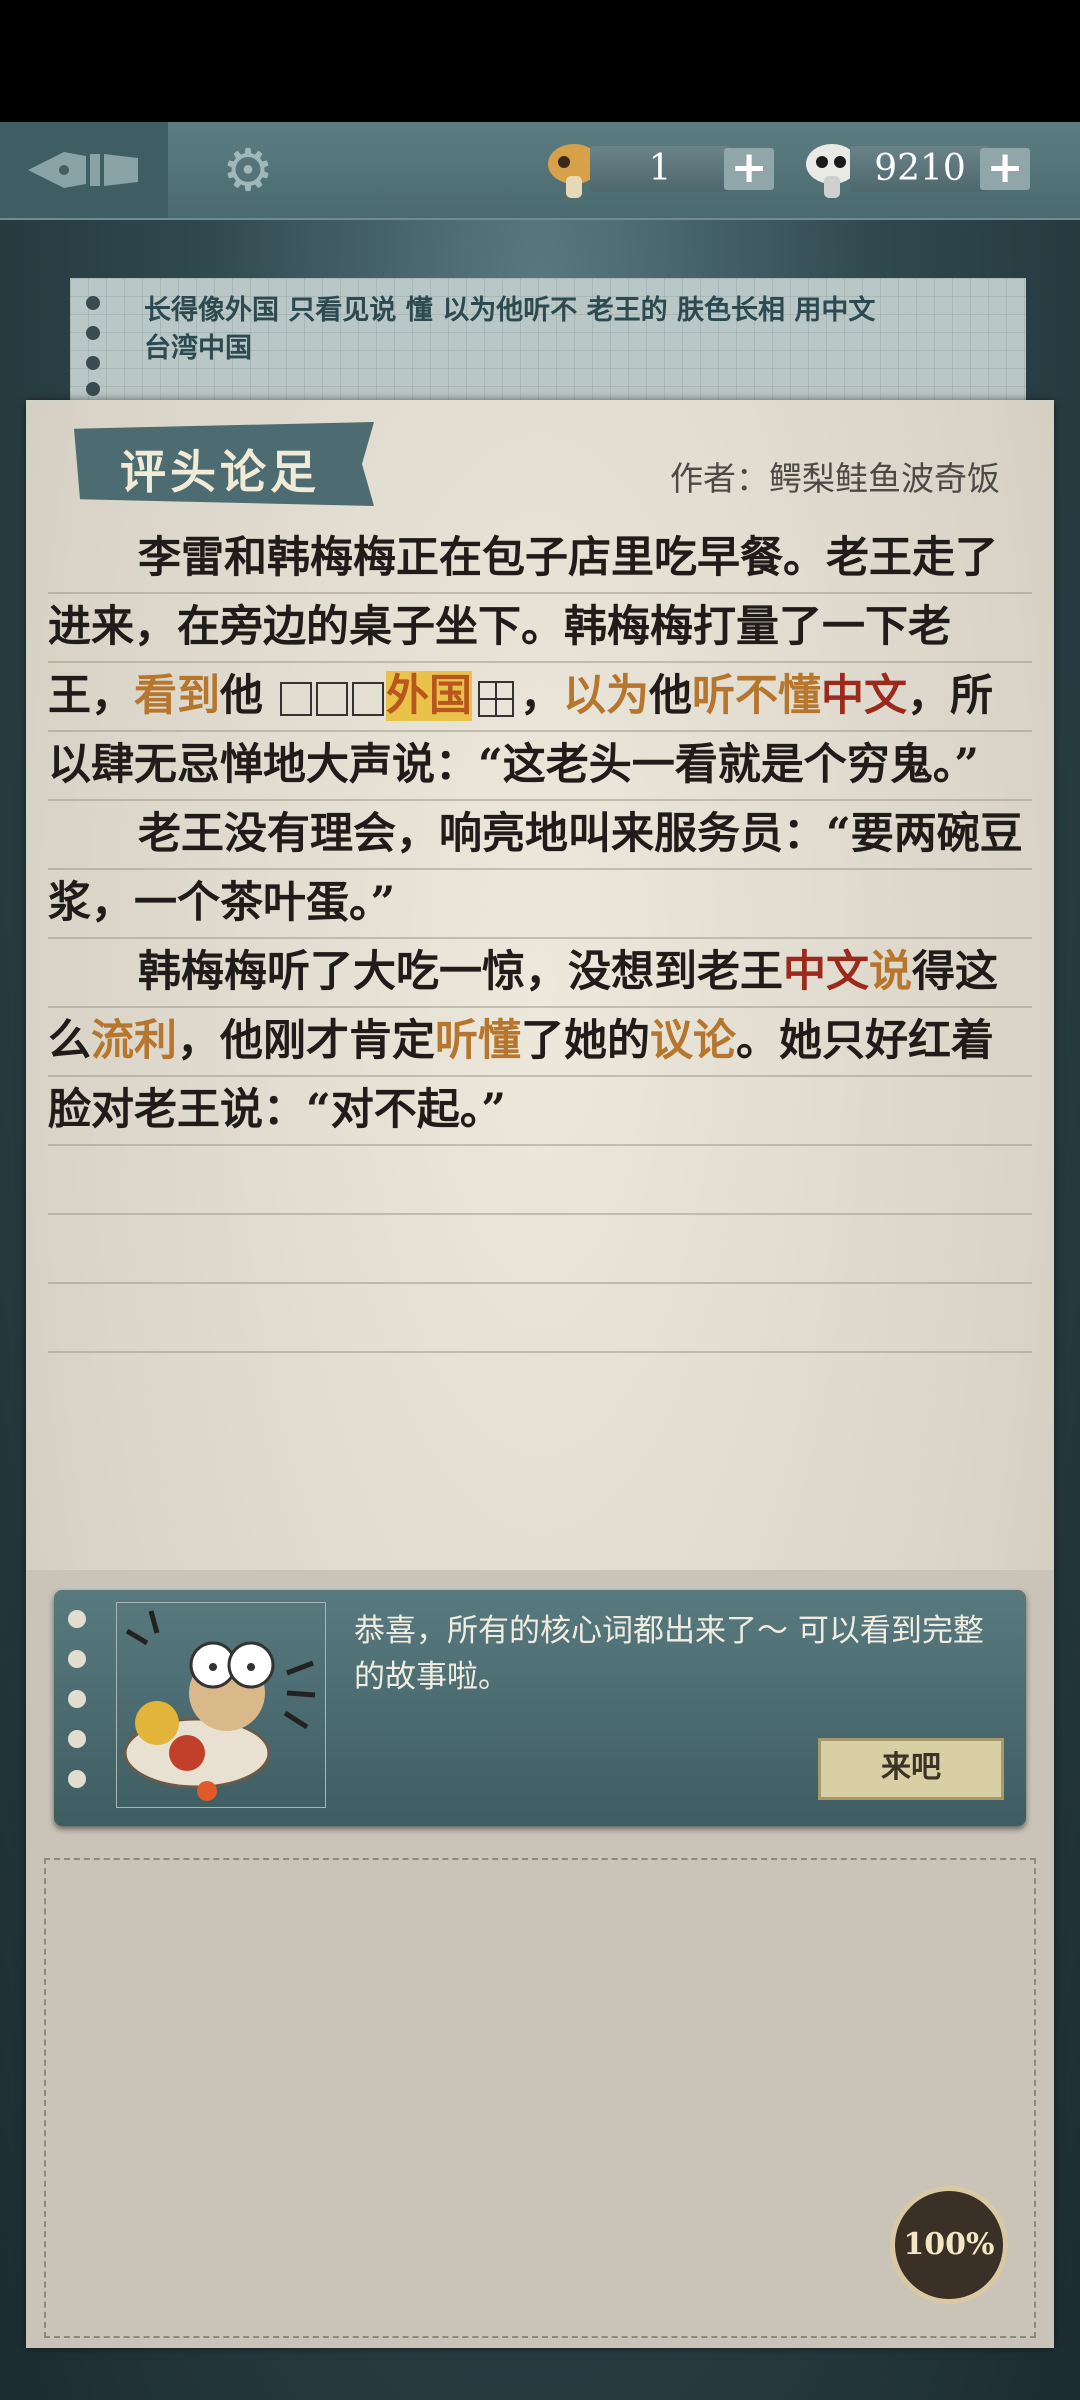  Describe the element at coordinates (920, 169) in the screenshot. I see `coin-counter: 9210` at that location.